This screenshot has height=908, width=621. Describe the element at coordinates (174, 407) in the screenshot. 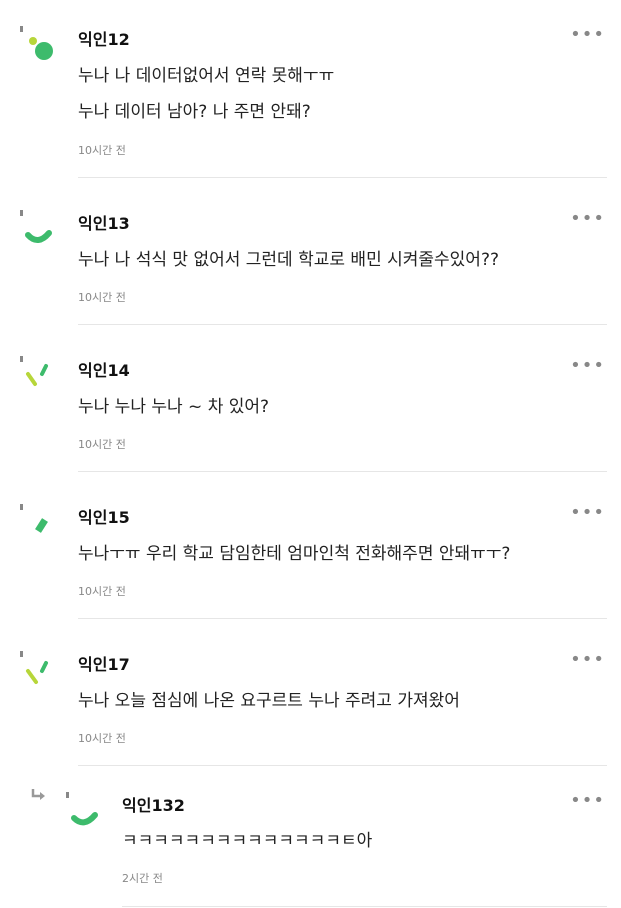

I see `comment-text: 누나 누나 누나 ~ 차 있어?` at that location.